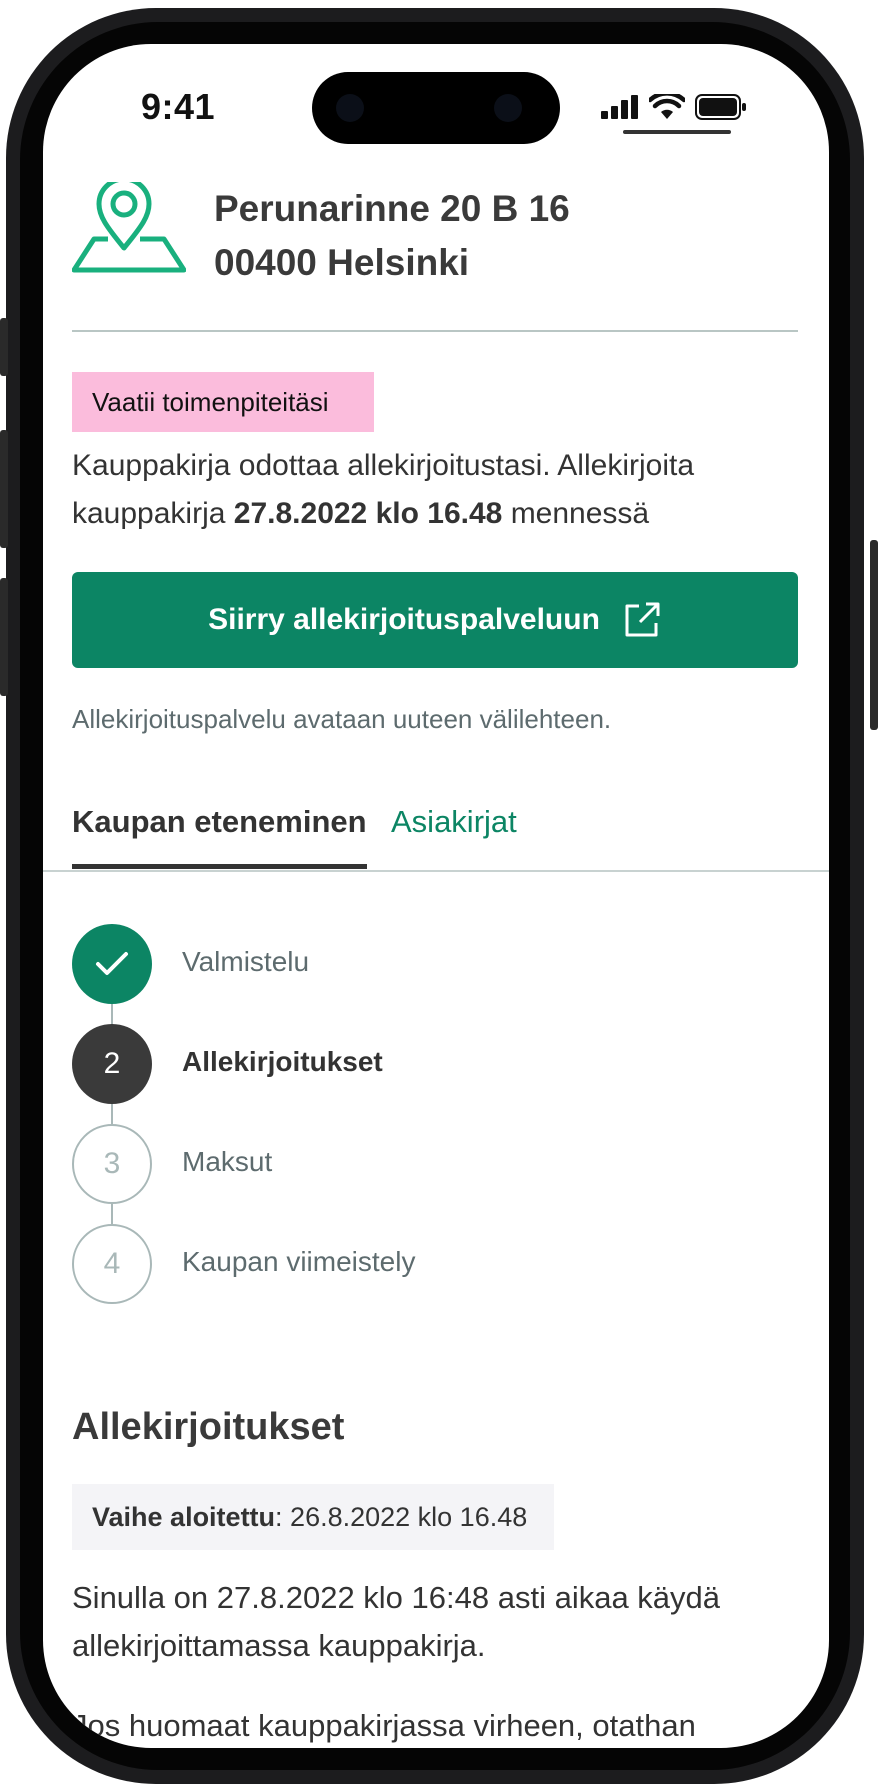  What do you see at coordinates (112, 1164) in the screenshot?
I see `step-circle-todo: 3` at bounding box center [112, 1164].